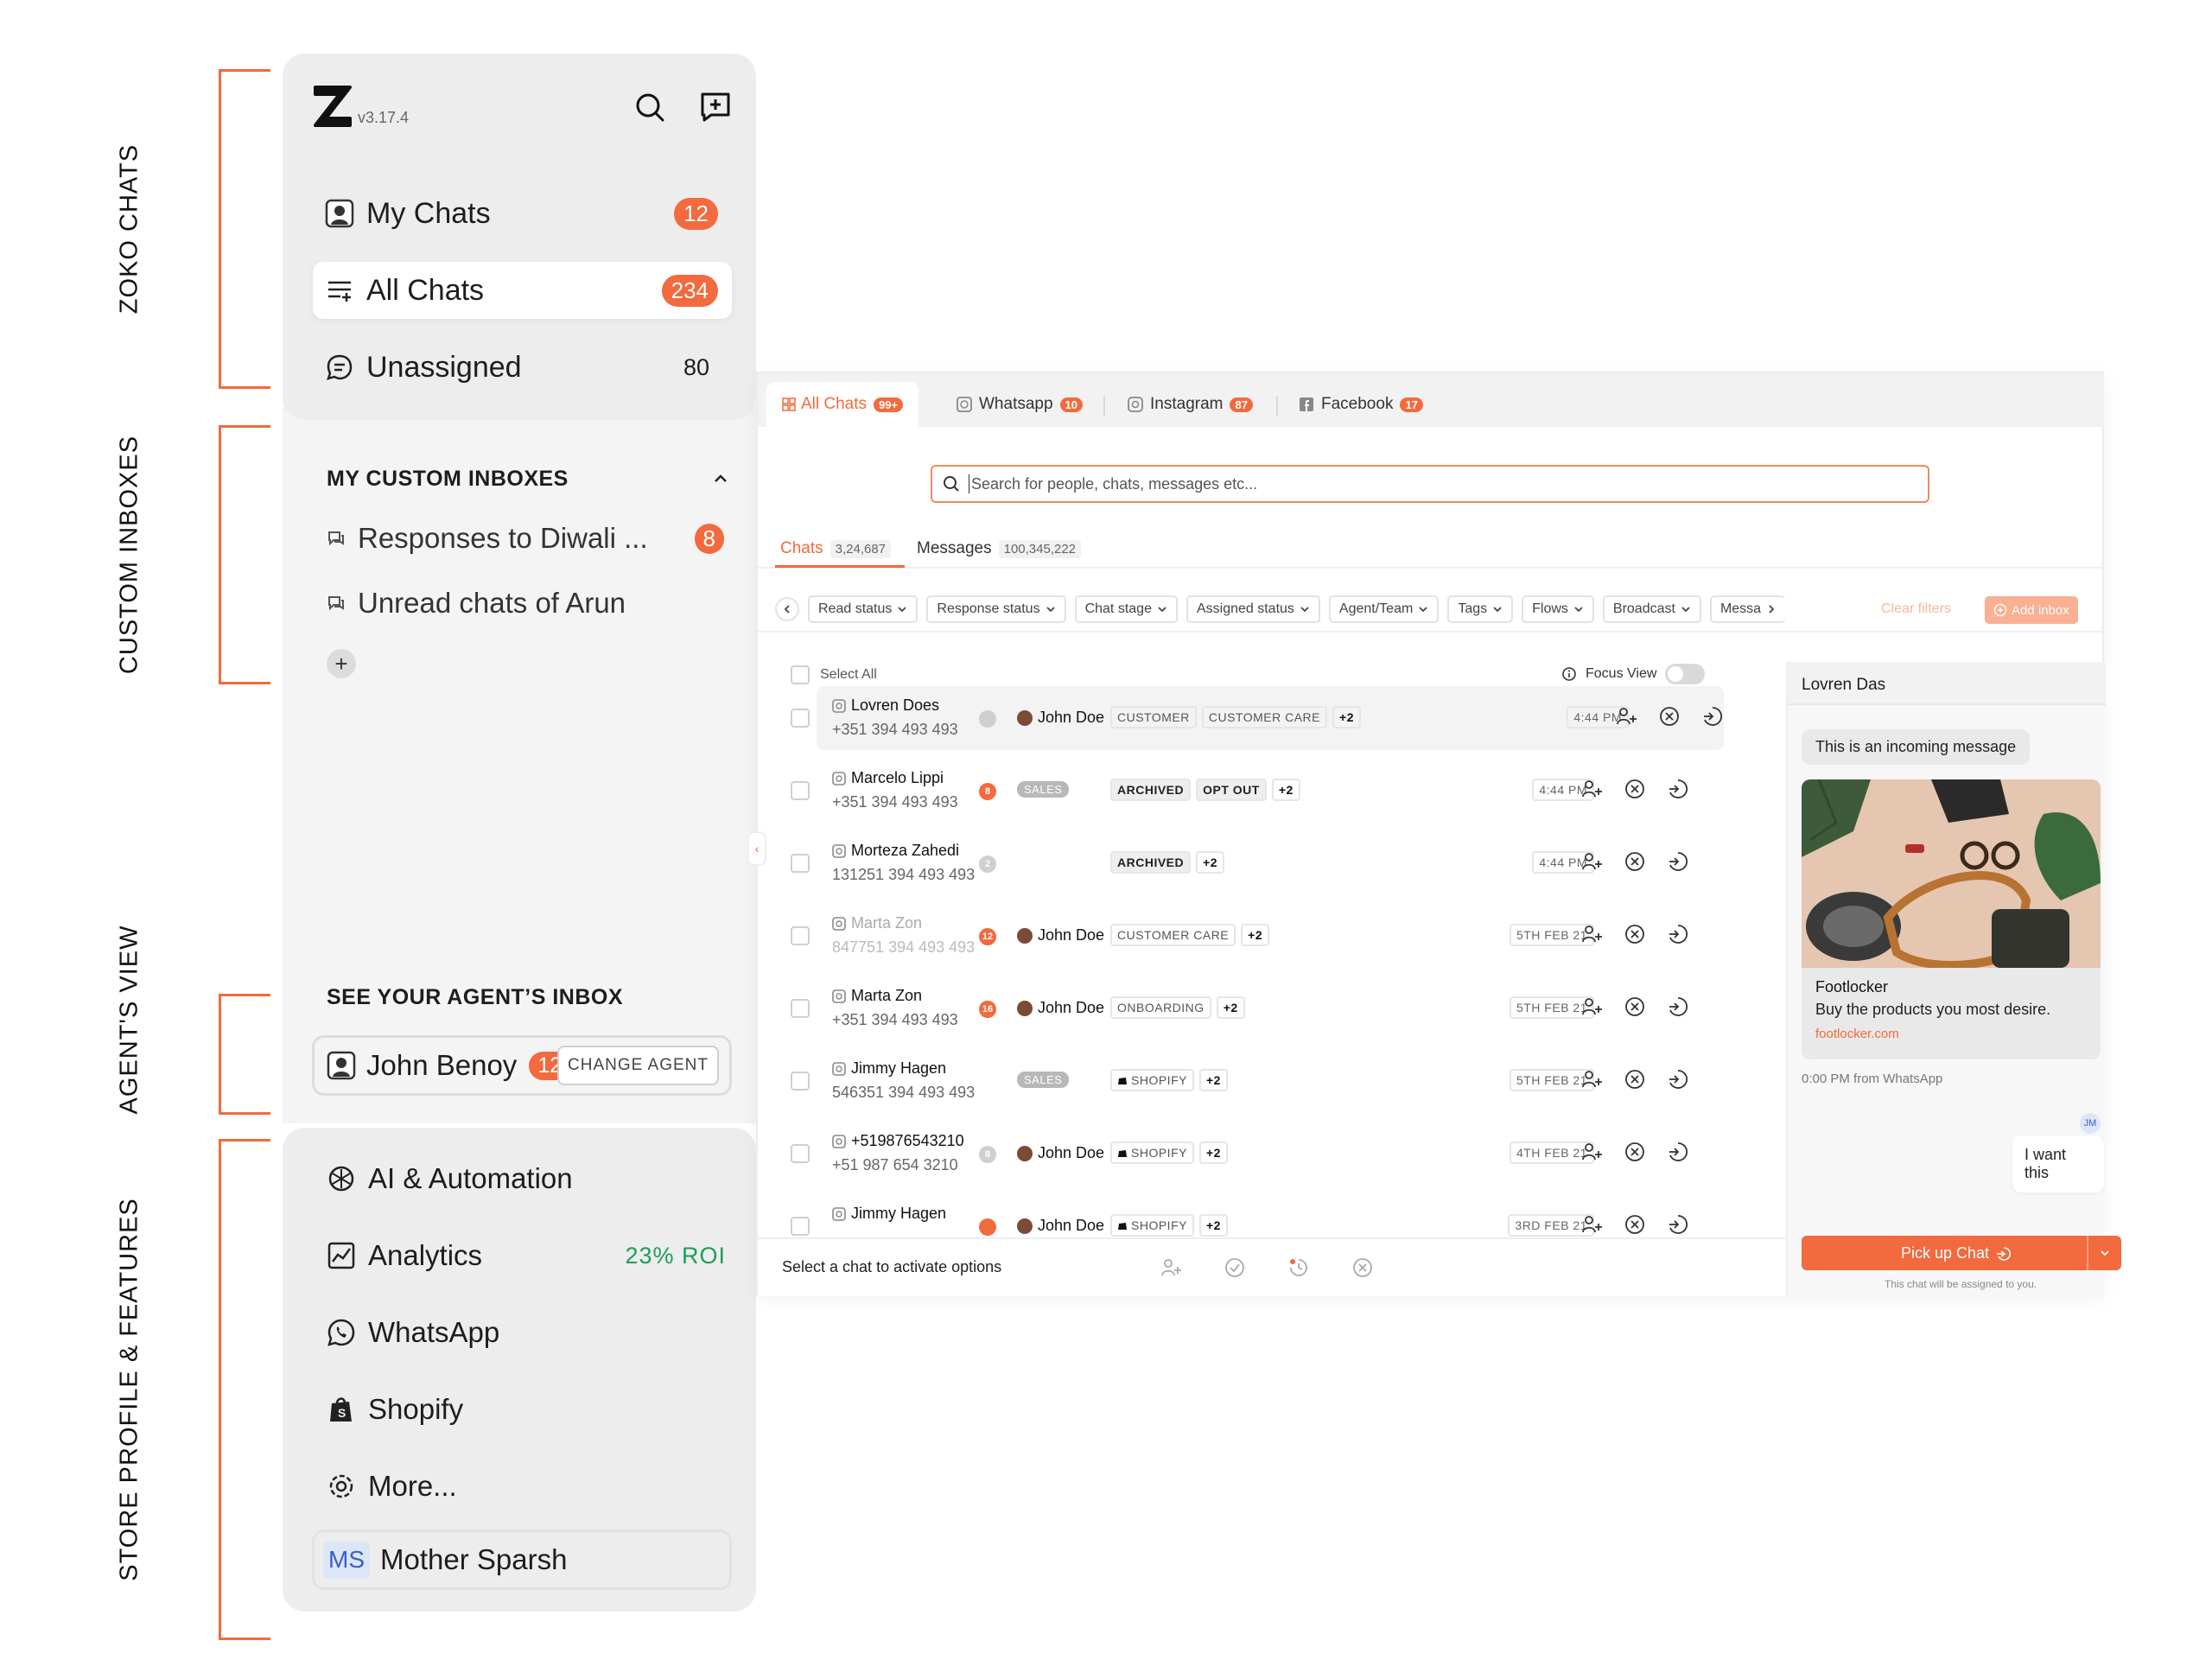  Describe the element at coordinates (477, 603) in the screenshot. I see `custom-inbox-unread-arun: Unread chats of Arun` at that location.